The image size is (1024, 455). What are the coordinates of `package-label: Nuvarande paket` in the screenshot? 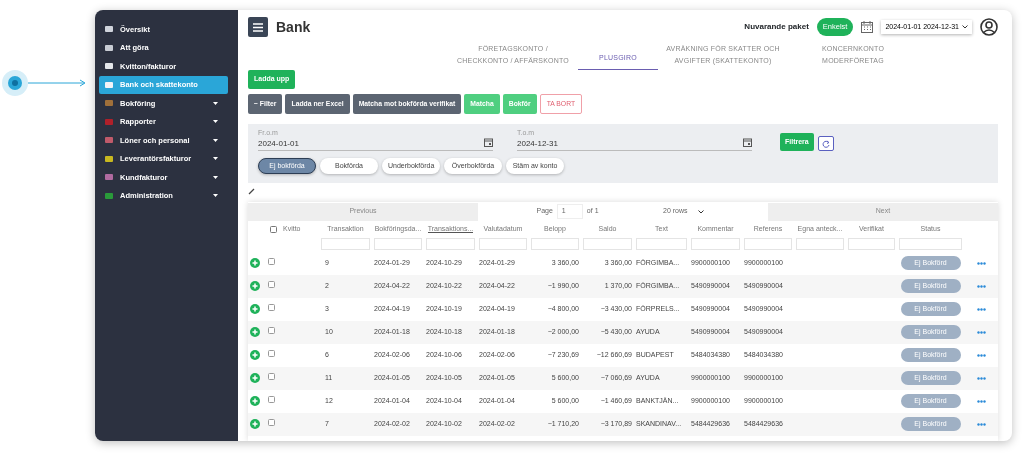 It's located at (776, 27).